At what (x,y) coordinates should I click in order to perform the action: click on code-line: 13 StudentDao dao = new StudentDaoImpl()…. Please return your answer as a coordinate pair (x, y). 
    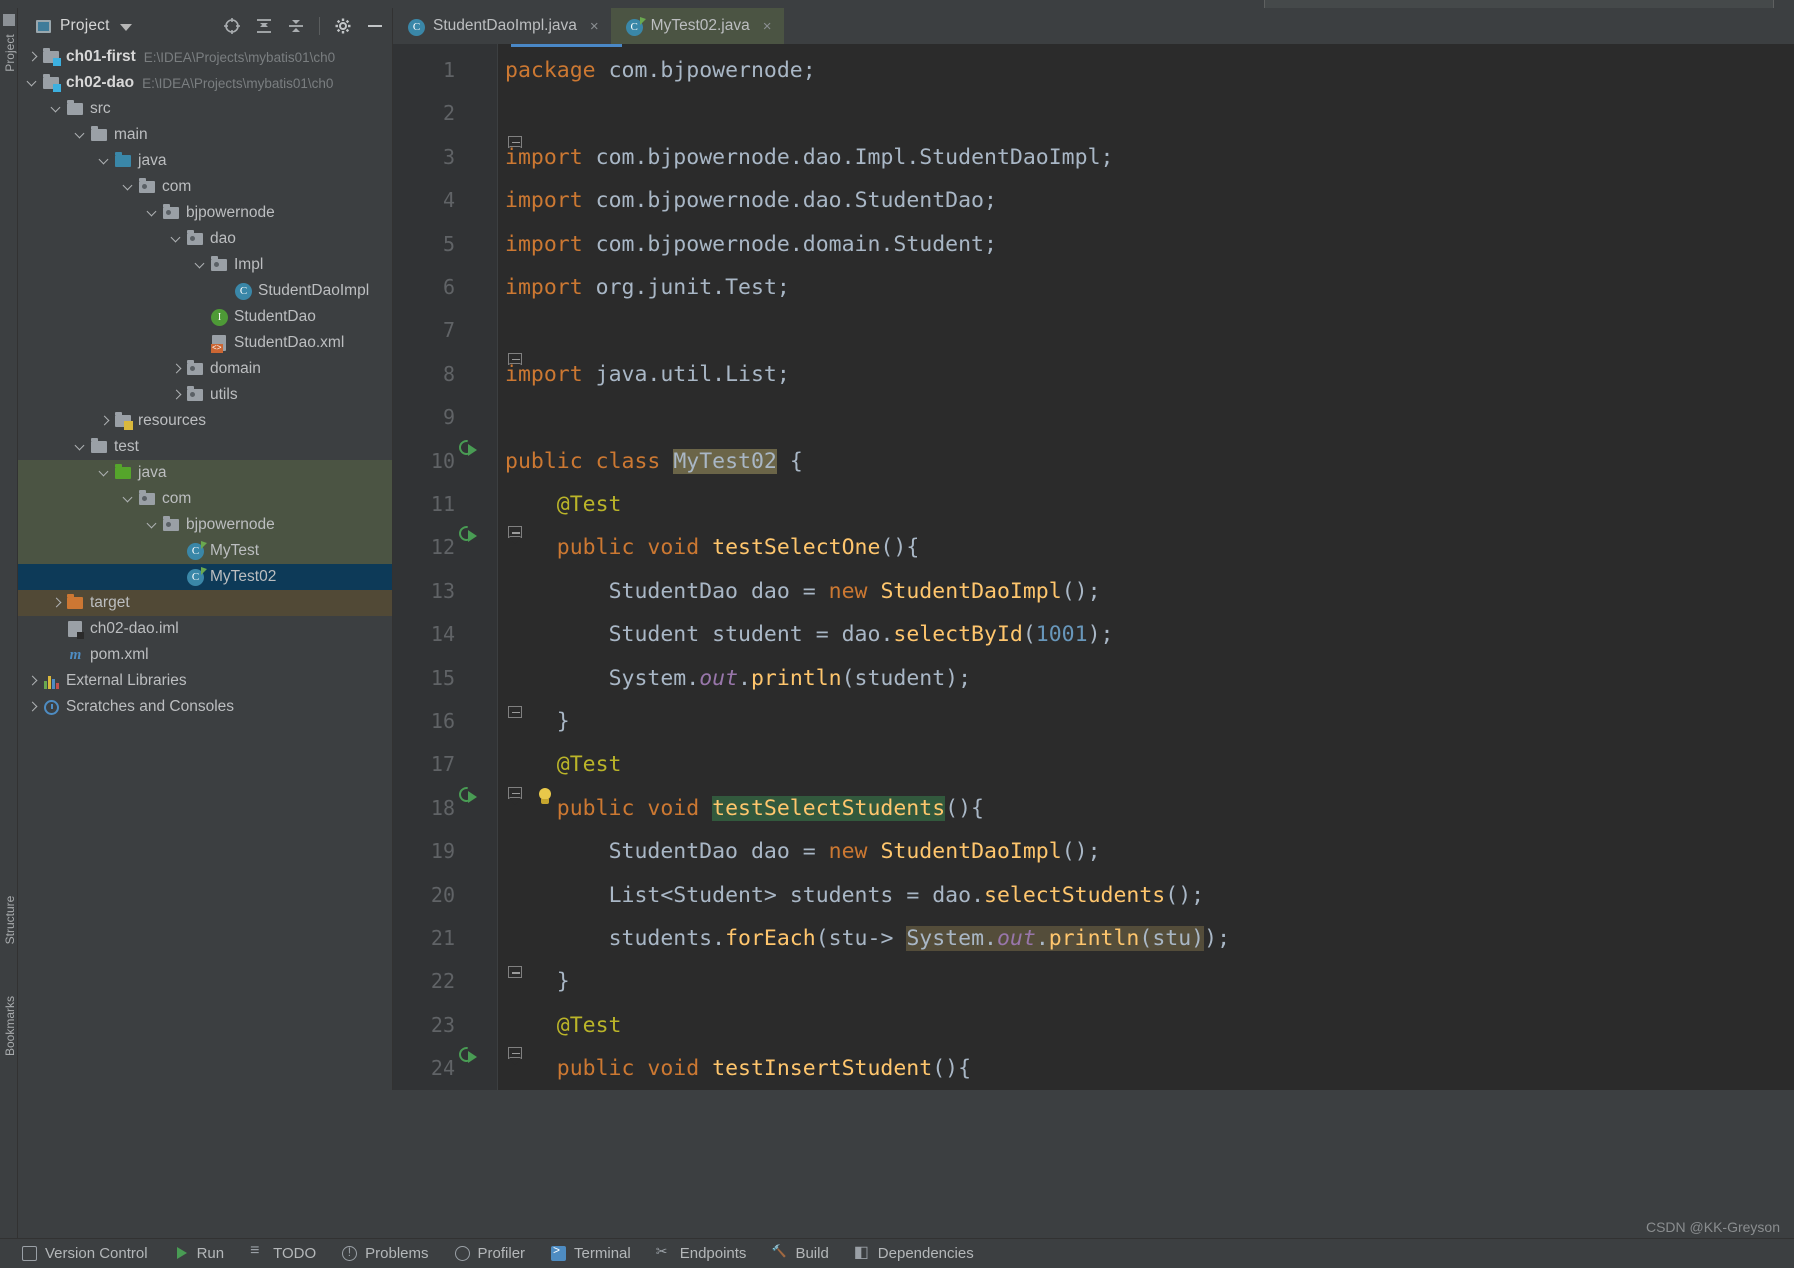
    Looking at the image, I should click on (1093, 591).